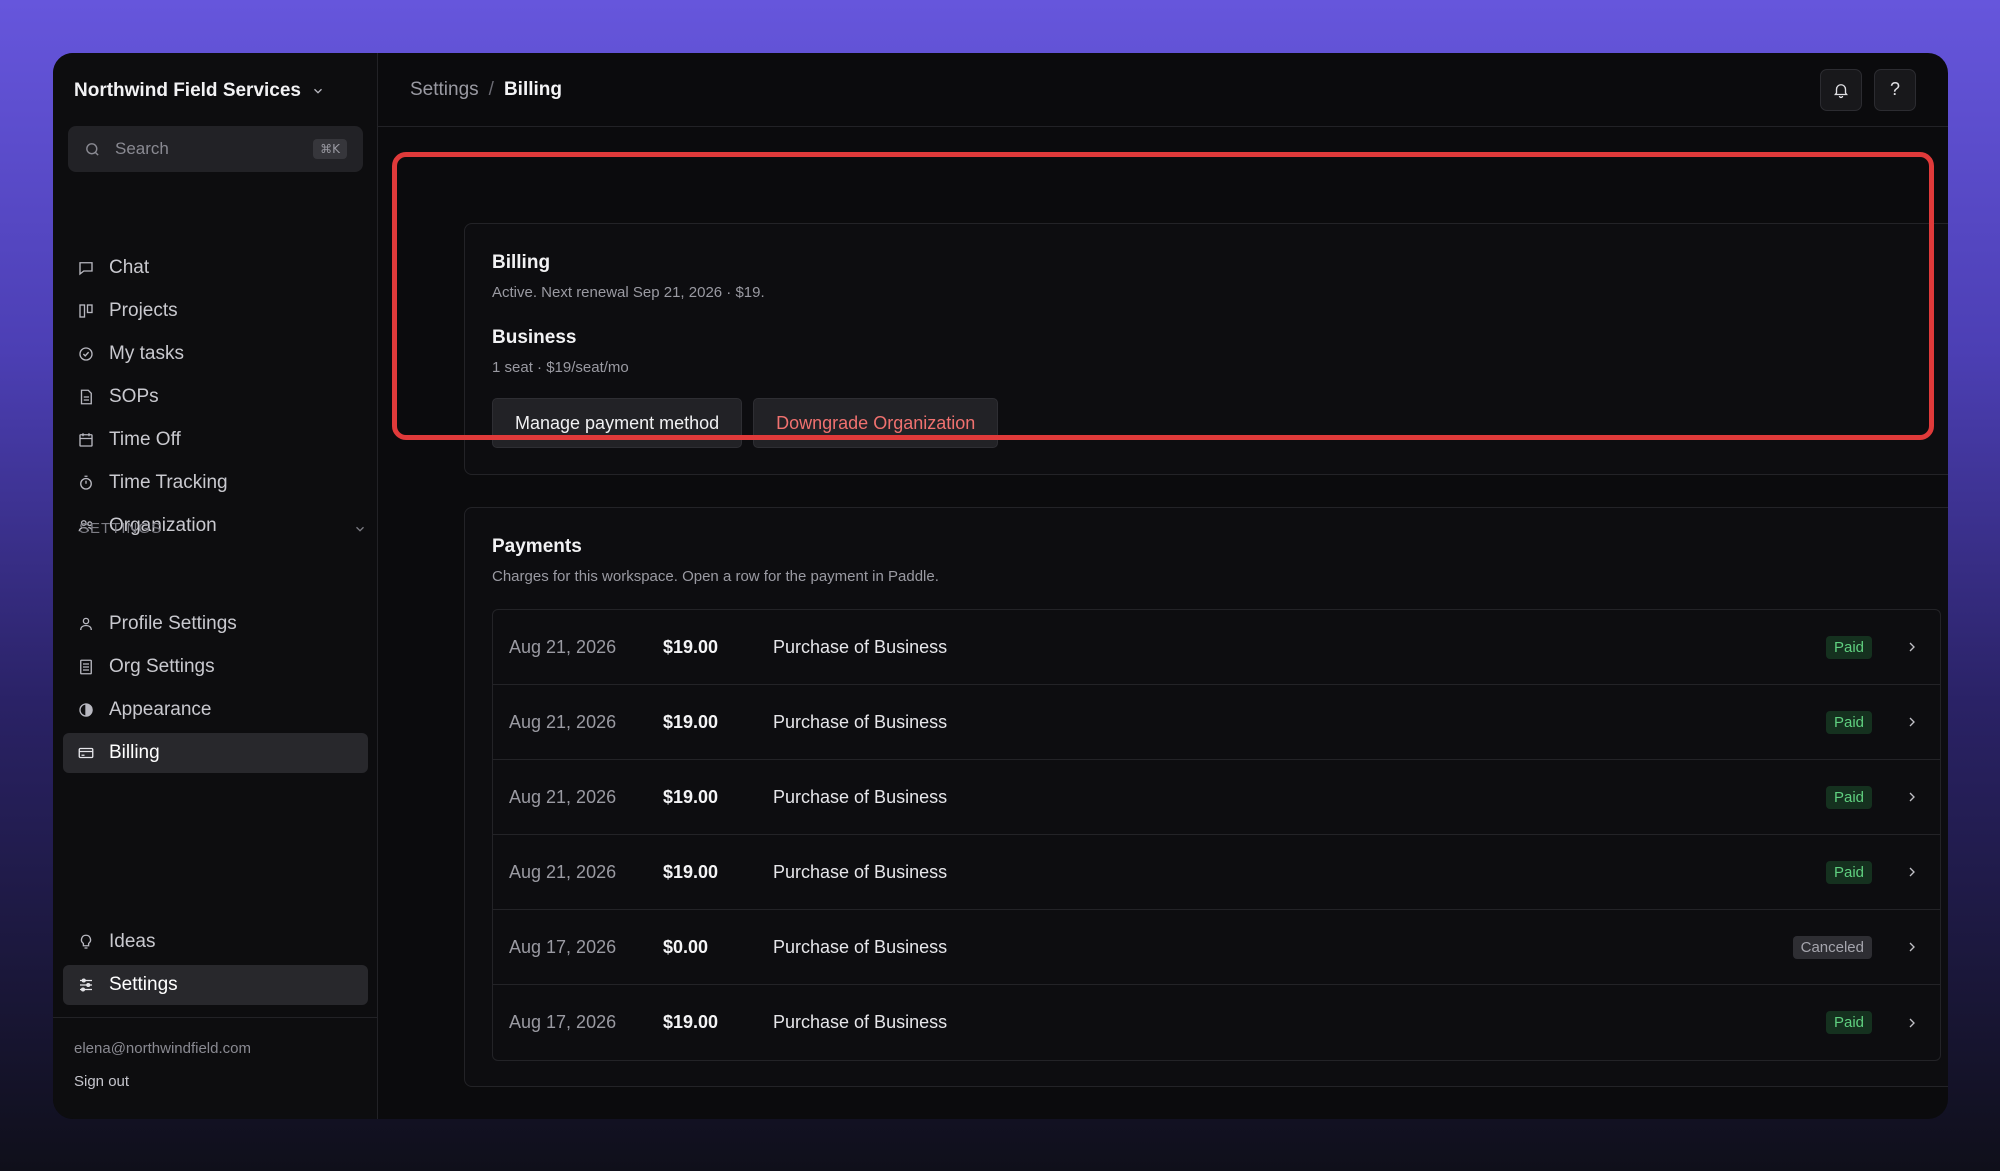  I want to click on search-placeholder: Search, so click(142, 148).